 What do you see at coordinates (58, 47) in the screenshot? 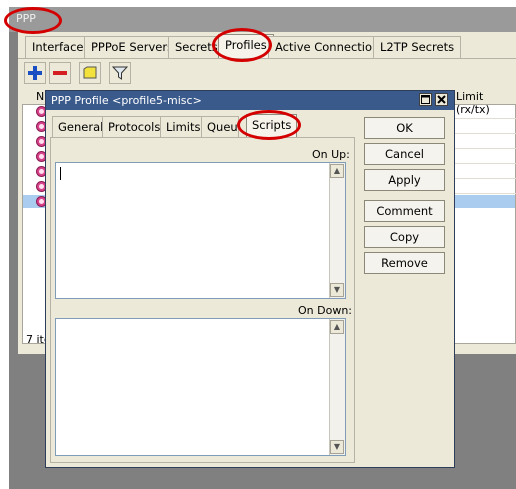
I see `tab-interface: Interface` at bounding box center [58, 47].